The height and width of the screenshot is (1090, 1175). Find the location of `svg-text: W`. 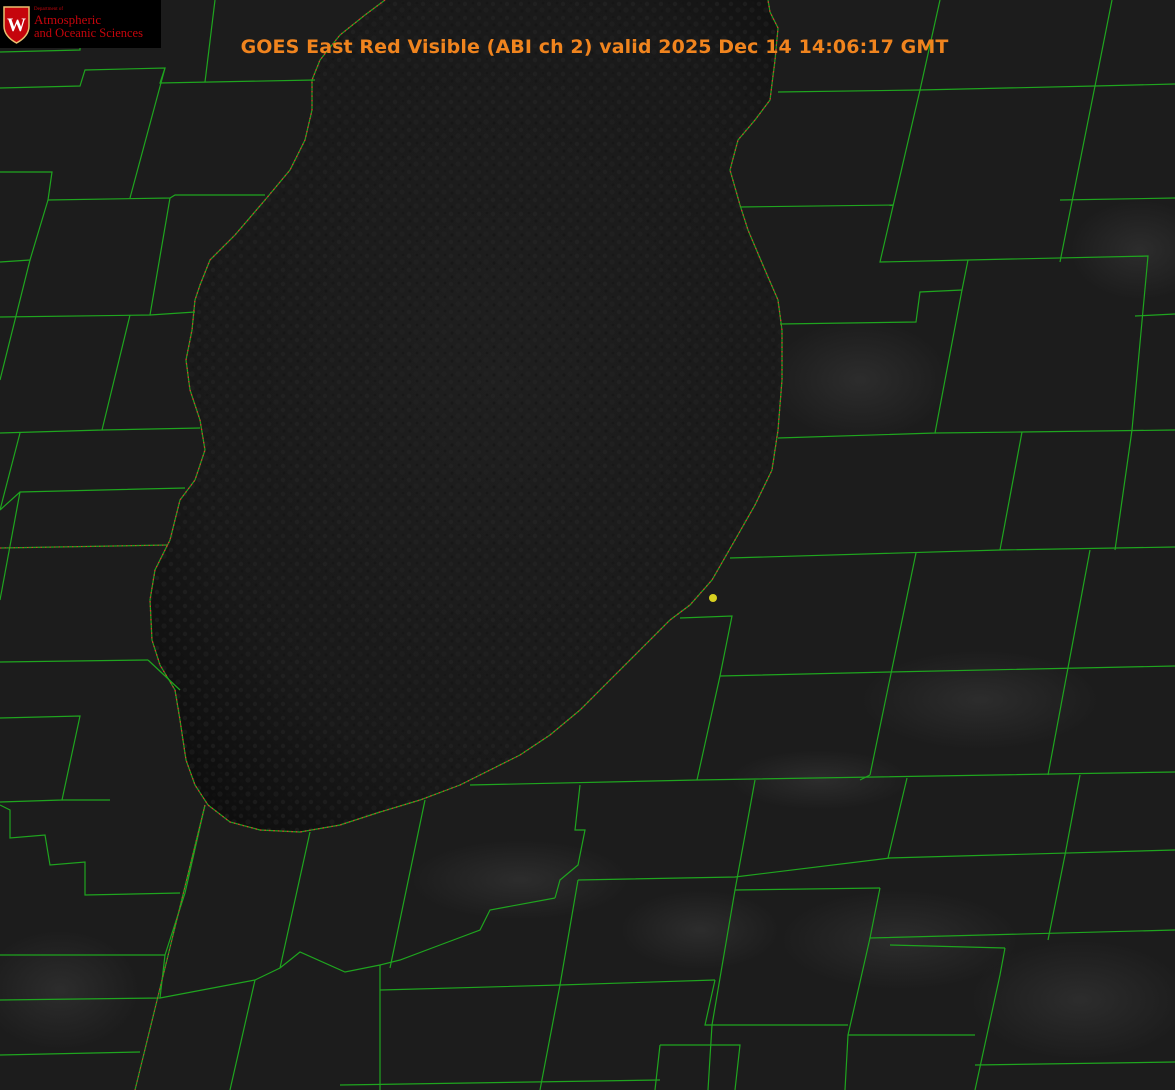

svg-text: W is located at coordinates (16, 25).